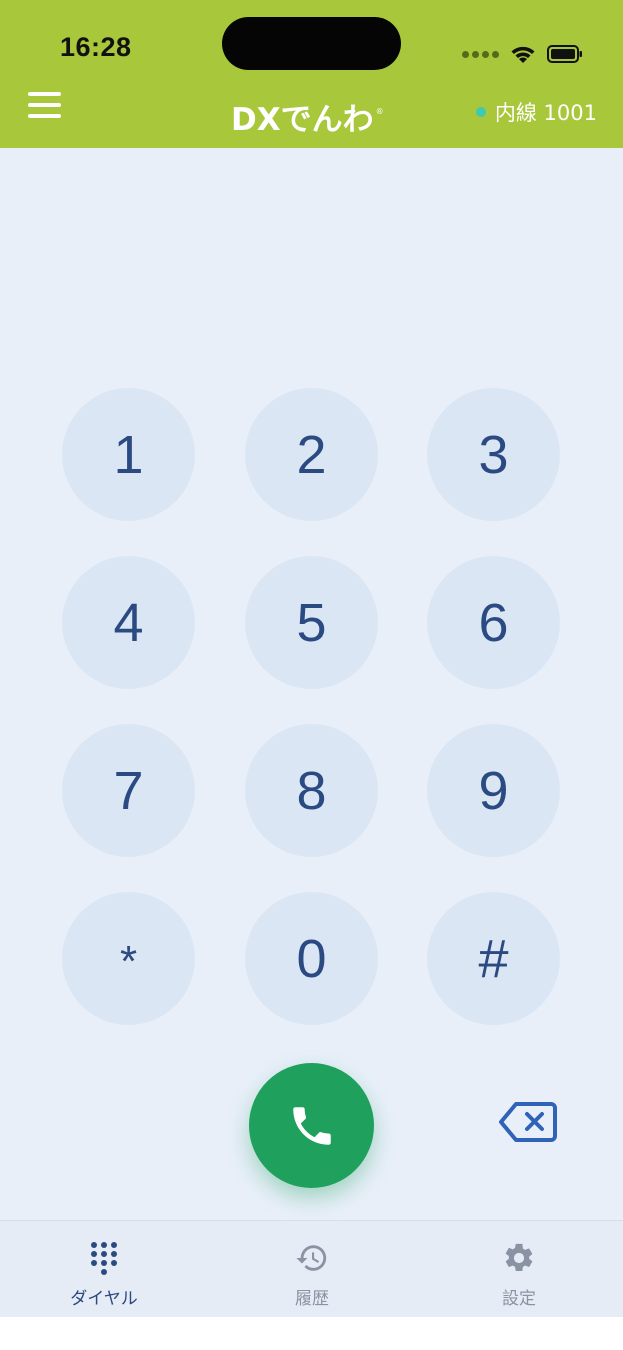 The image size is (623, 1350). I want to click on battery-icon, so click(564, 54).